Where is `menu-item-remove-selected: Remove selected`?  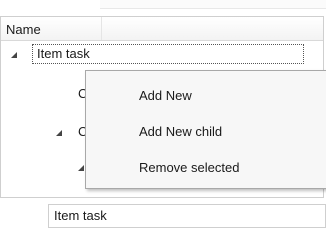
menu-item-remove-selected: Remove selected is located at coordinates (206, 168).